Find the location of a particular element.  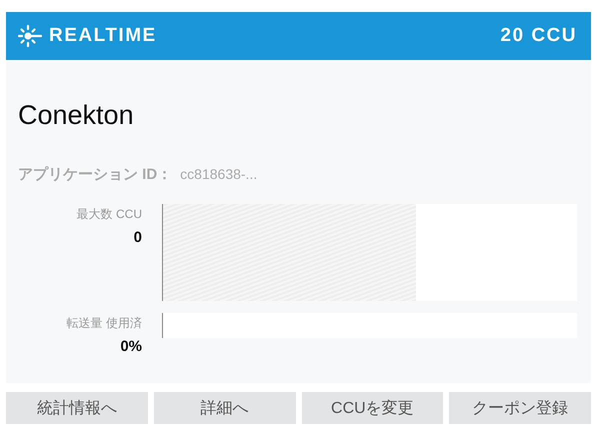

header-title: REALTIME is located at coordinates (103, 36).